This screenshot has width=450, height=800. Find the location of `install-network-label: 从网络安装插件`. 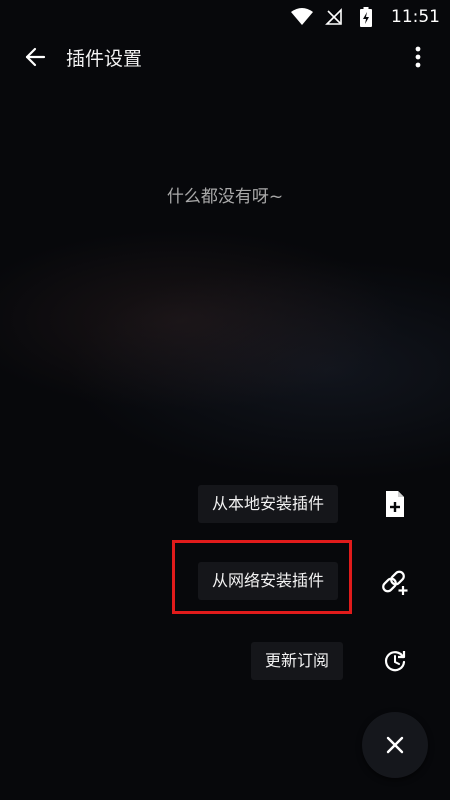

install-network-label: 从网络安装插件 is located at coordinates (268, 581).